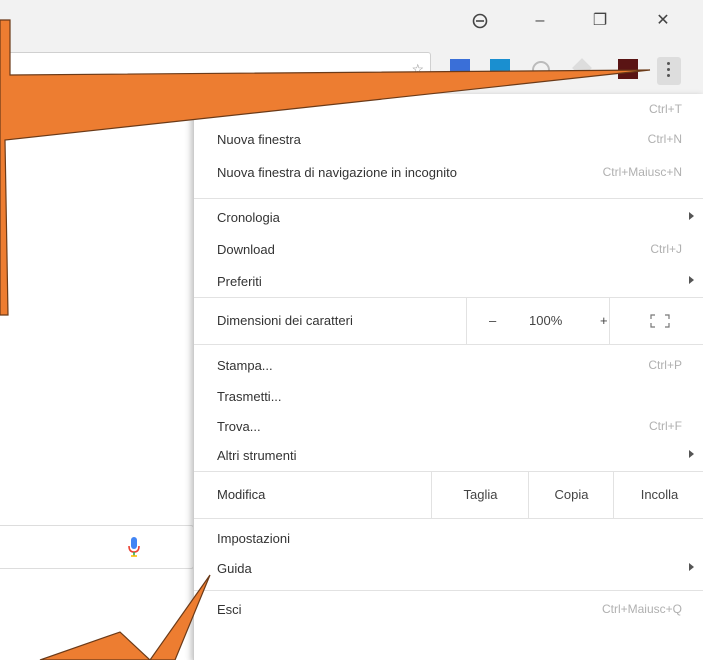 This screenshot has width=703, height=660. Describe the element at coordinates (571, 495) in the screenshot. I see `copy-button: Copia` at that location.